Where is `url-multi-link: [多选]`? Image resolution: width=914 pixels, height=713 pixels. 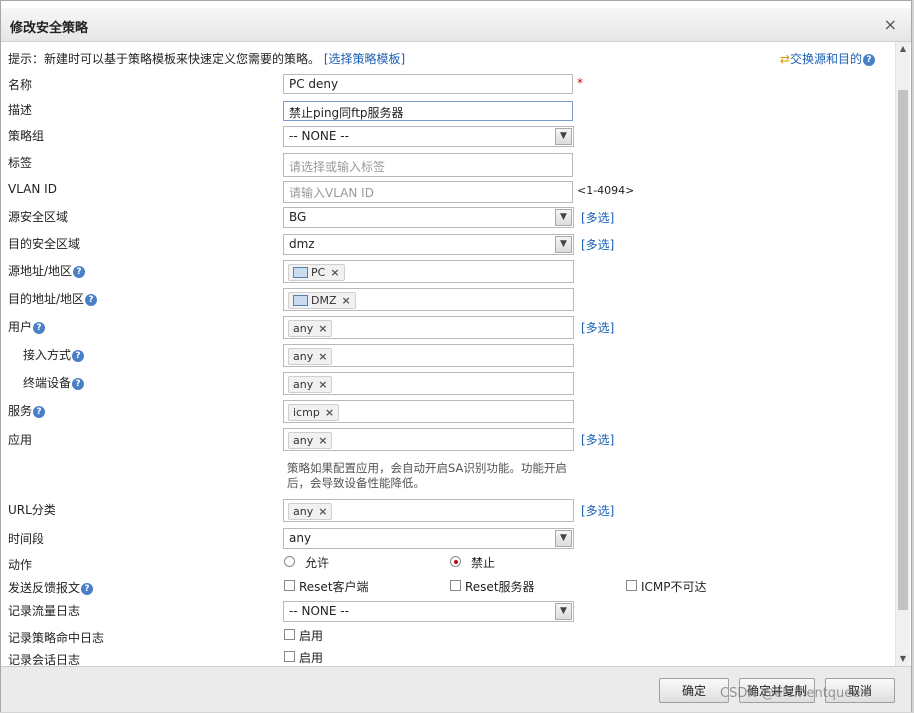
url-multi-link: [多选] is located at coordinates (597, 510).